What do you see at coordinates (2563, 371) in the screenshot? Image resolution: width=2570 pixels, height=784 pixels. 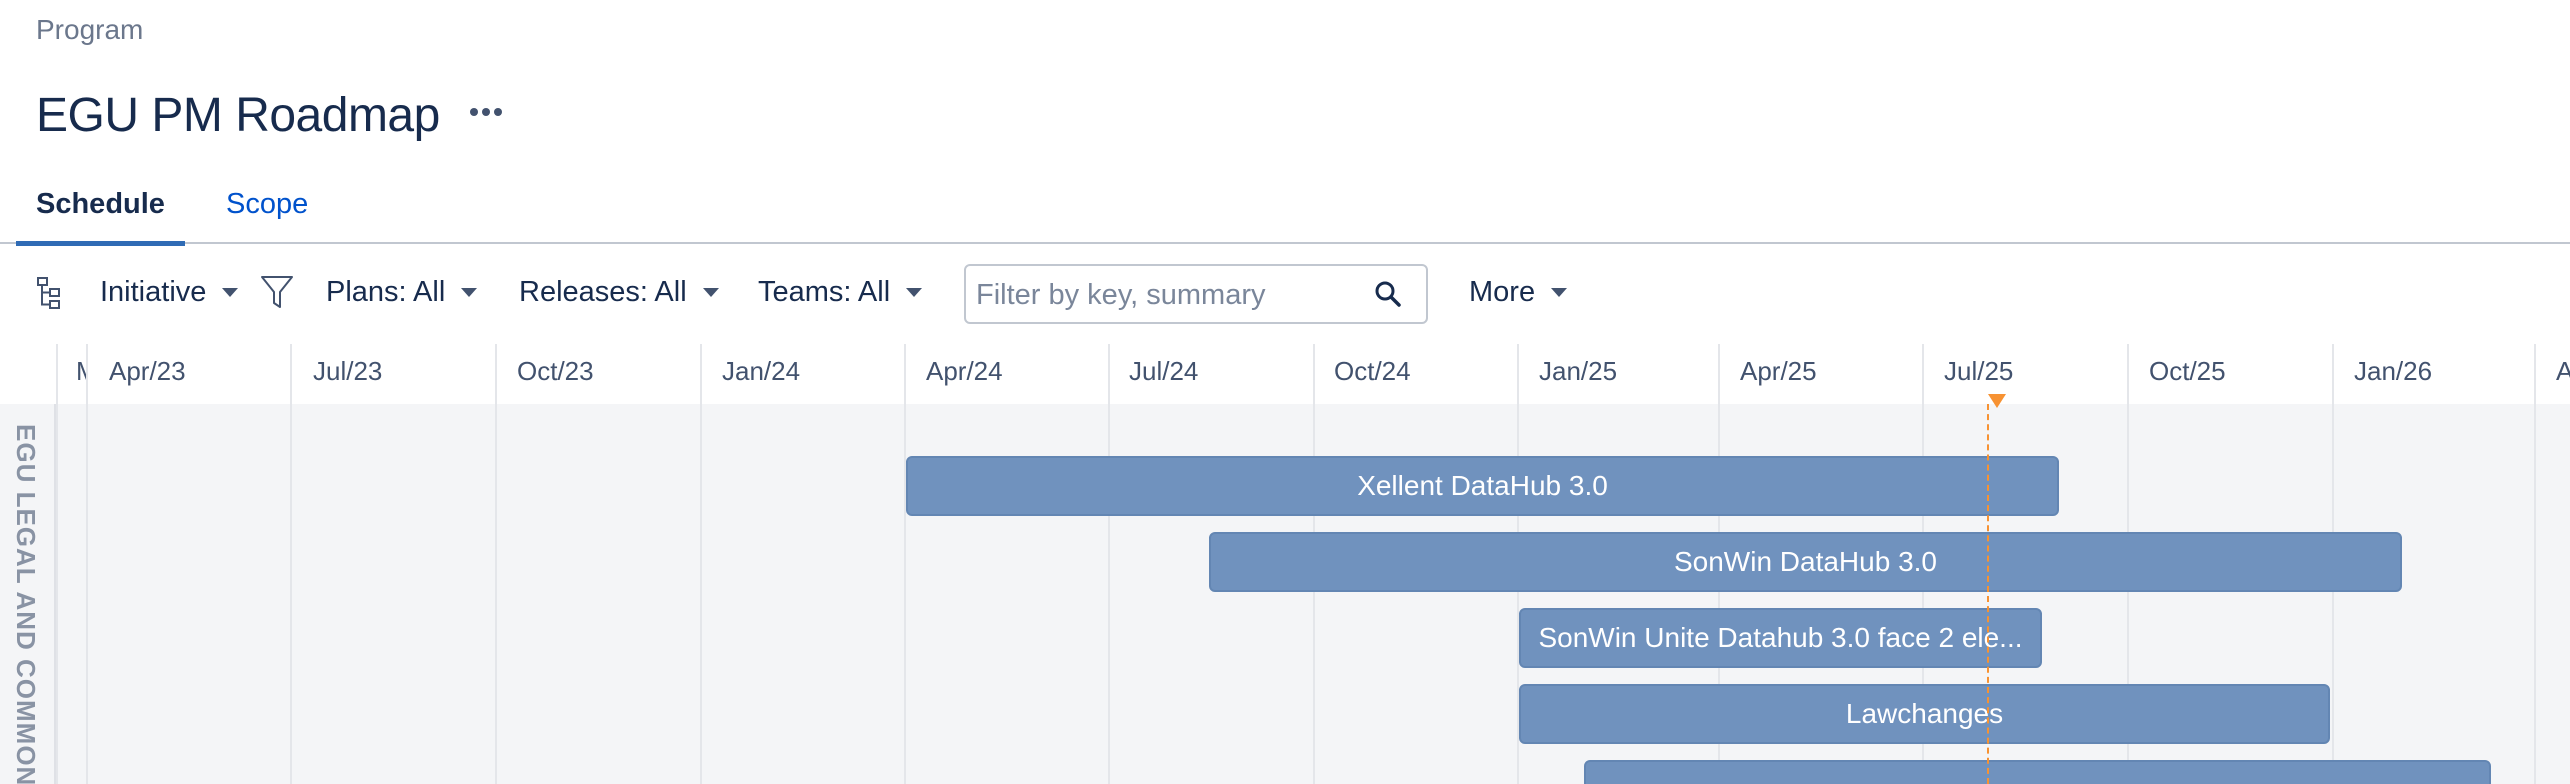 I see `timeline-column-label: A` at bounding box center [2563, 371].